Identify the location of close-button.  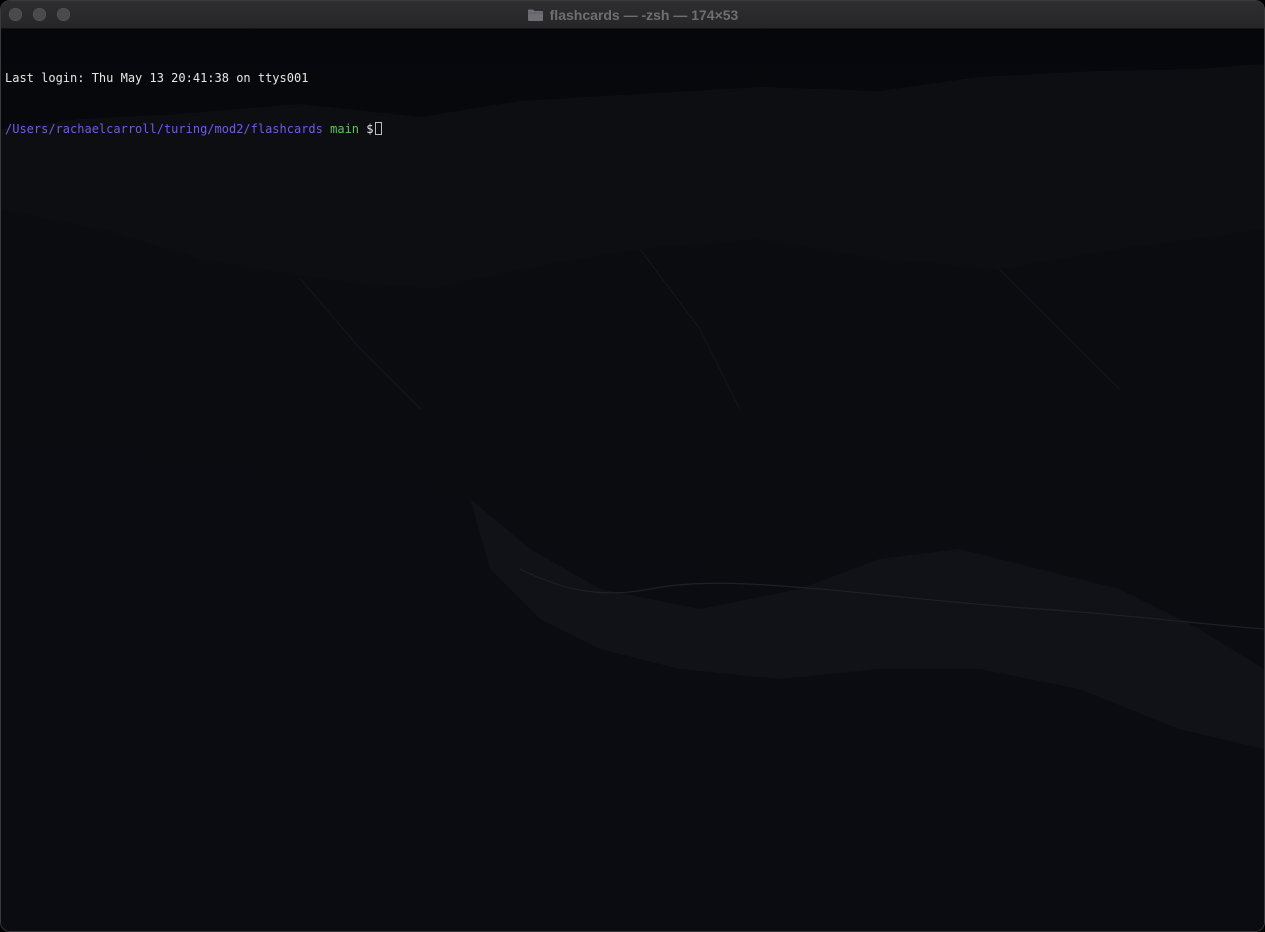
(15, 14).